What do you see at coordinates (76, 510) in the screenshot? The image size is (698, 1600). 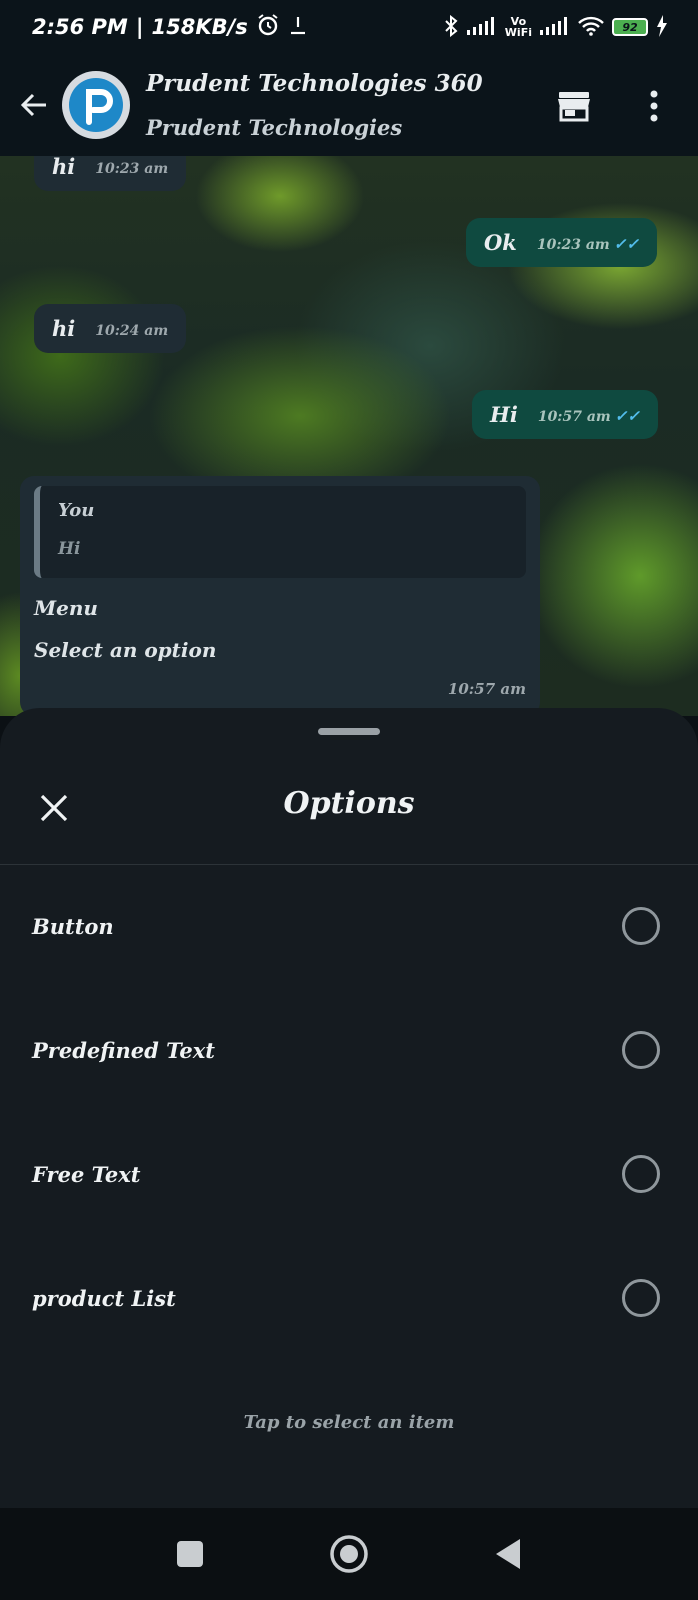 I see `quoted-author: You` at bounding box center [76, 510].